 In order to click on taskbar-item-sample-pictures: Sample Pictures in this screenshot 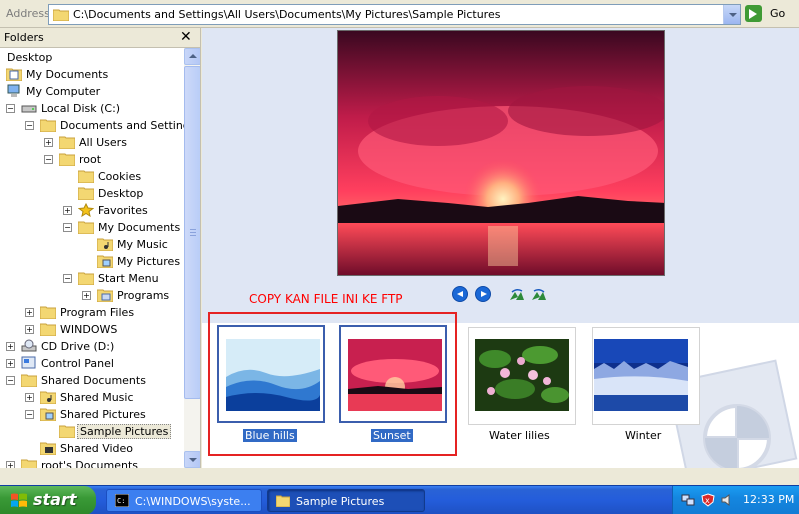, I will do `click(346, 500)`.